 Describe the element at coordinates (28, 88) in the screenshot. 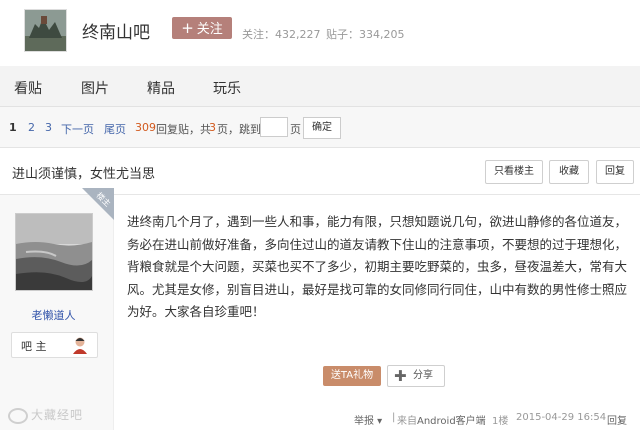

I see `tab-posts: 看贴` at that location.